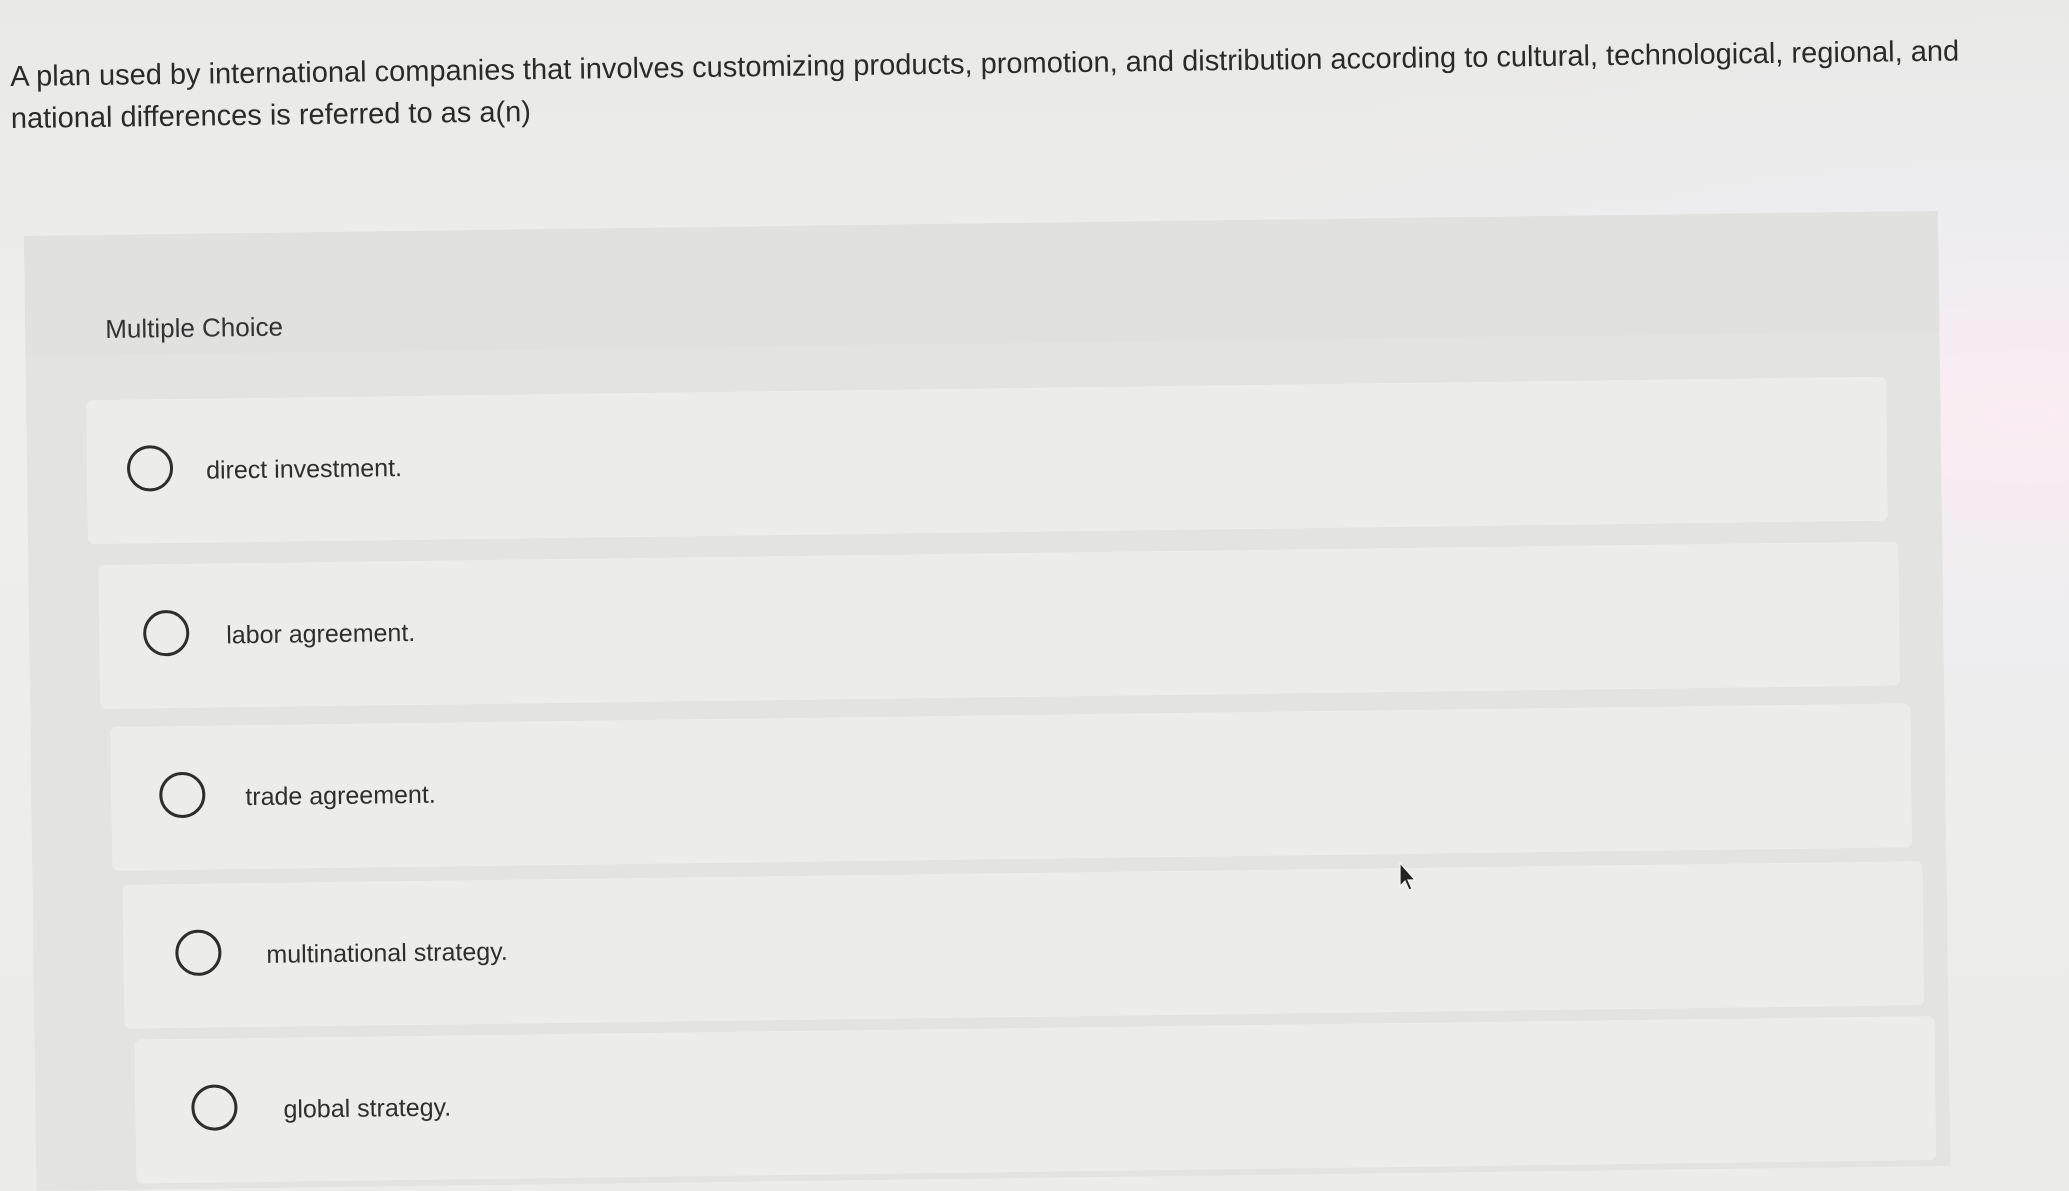 The width and height of the screenshot is (2069, 1191). What do you see at coordinates (999, 625) in the screenshot?
I see `answer-option-2: labor agreement.` at bounding box center [999, 625].